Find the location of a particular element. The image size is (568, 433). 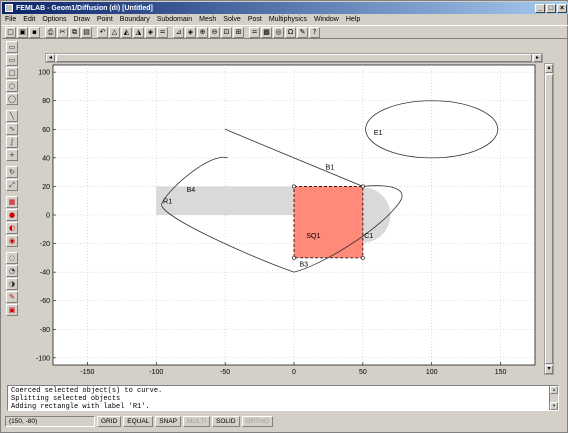

animate-icon: ◎ is located at coordinates (278, 32).